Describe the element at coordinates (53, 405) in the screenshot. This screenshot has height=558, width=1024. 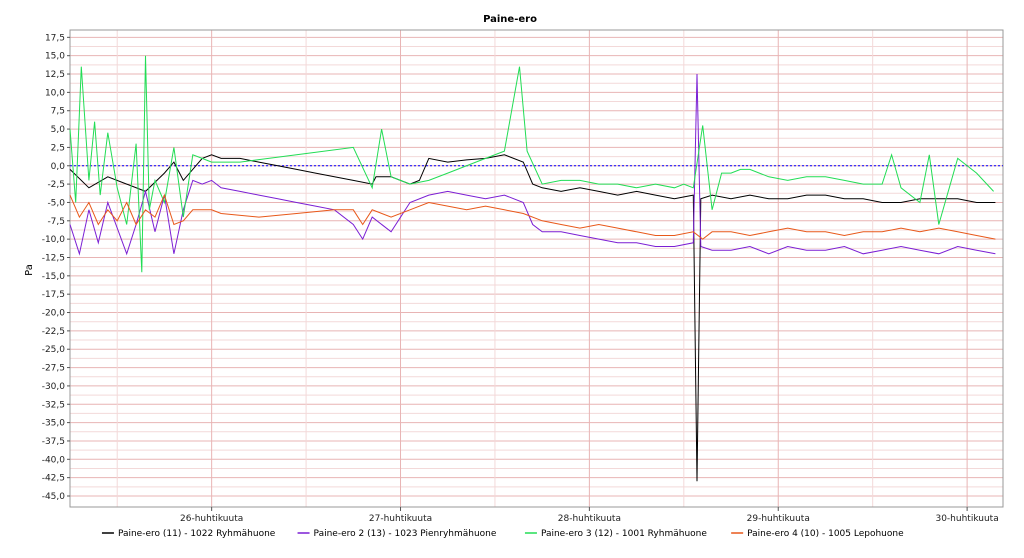
I see `y-tick-label: -32,5` at that location.